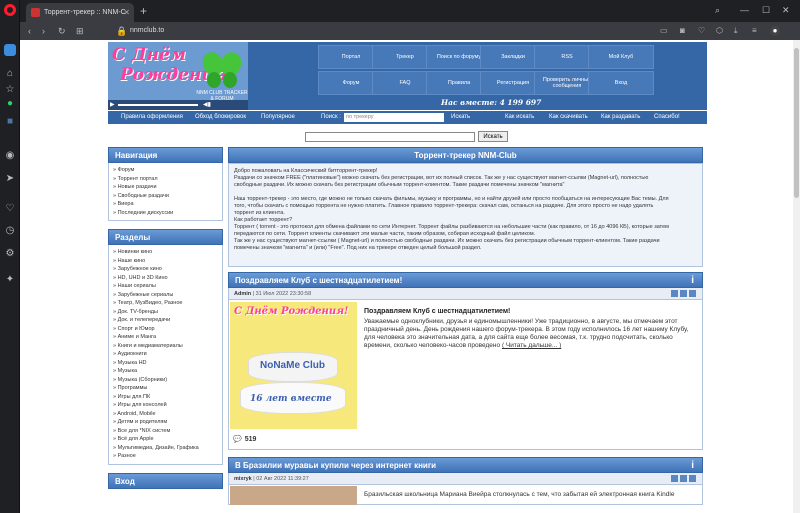 This screenshot has height=513, width=800. I want to click on whatsapp-icon: ●, so click(10, 104).